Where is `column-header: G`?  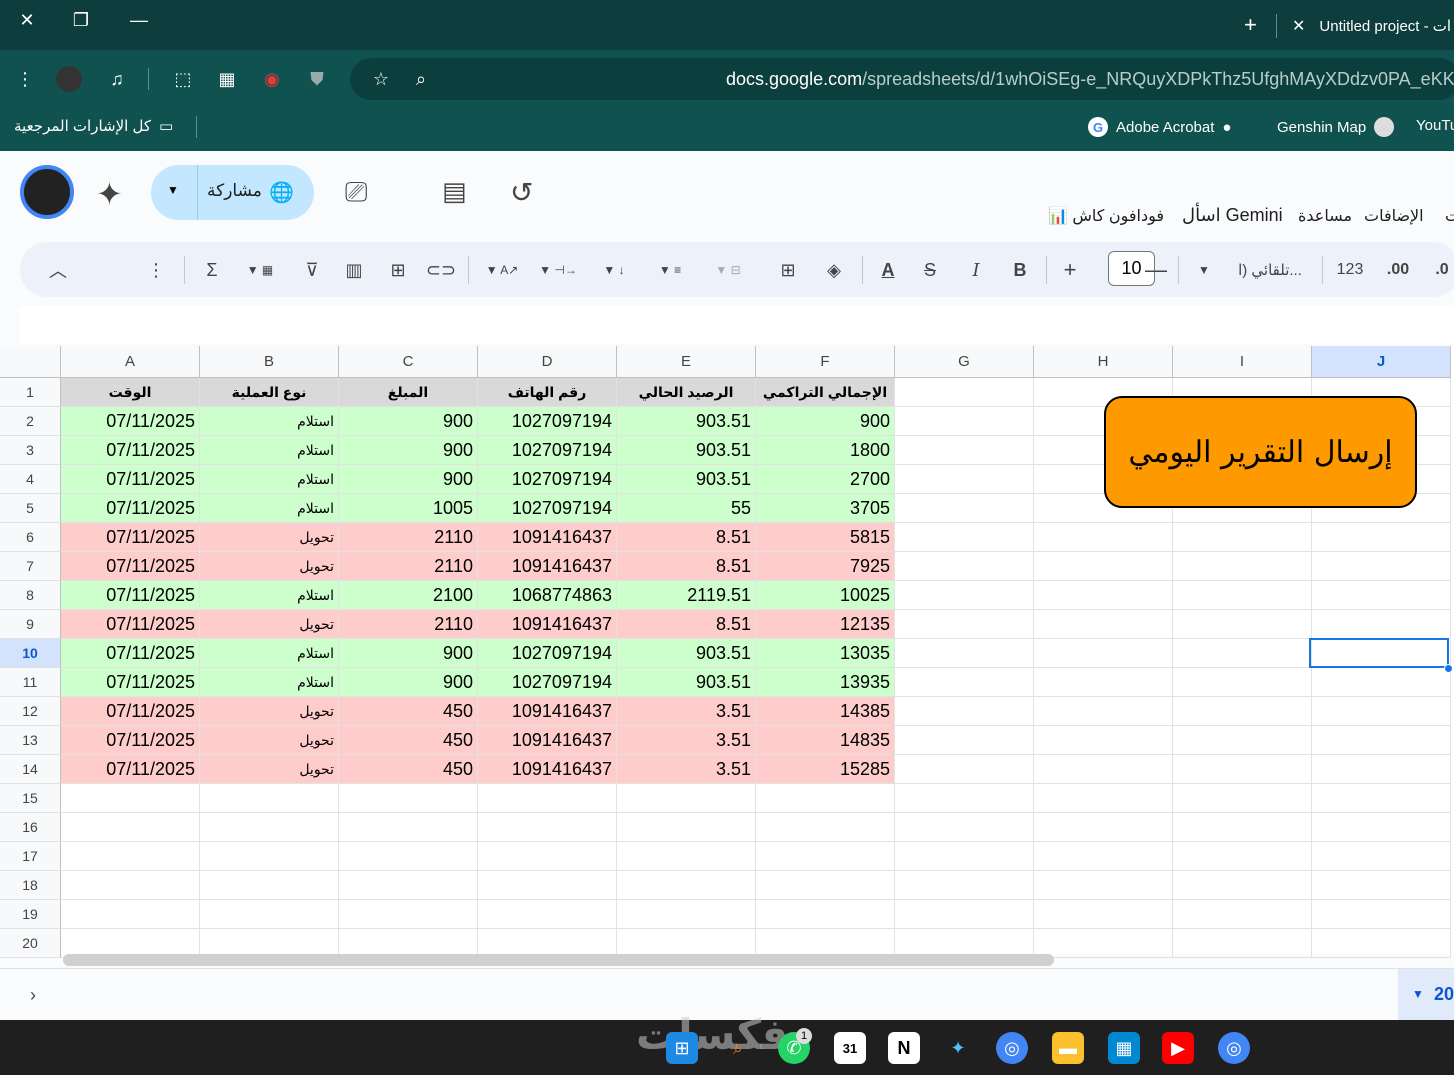 column-header: G is located at coordinates (964, 362).